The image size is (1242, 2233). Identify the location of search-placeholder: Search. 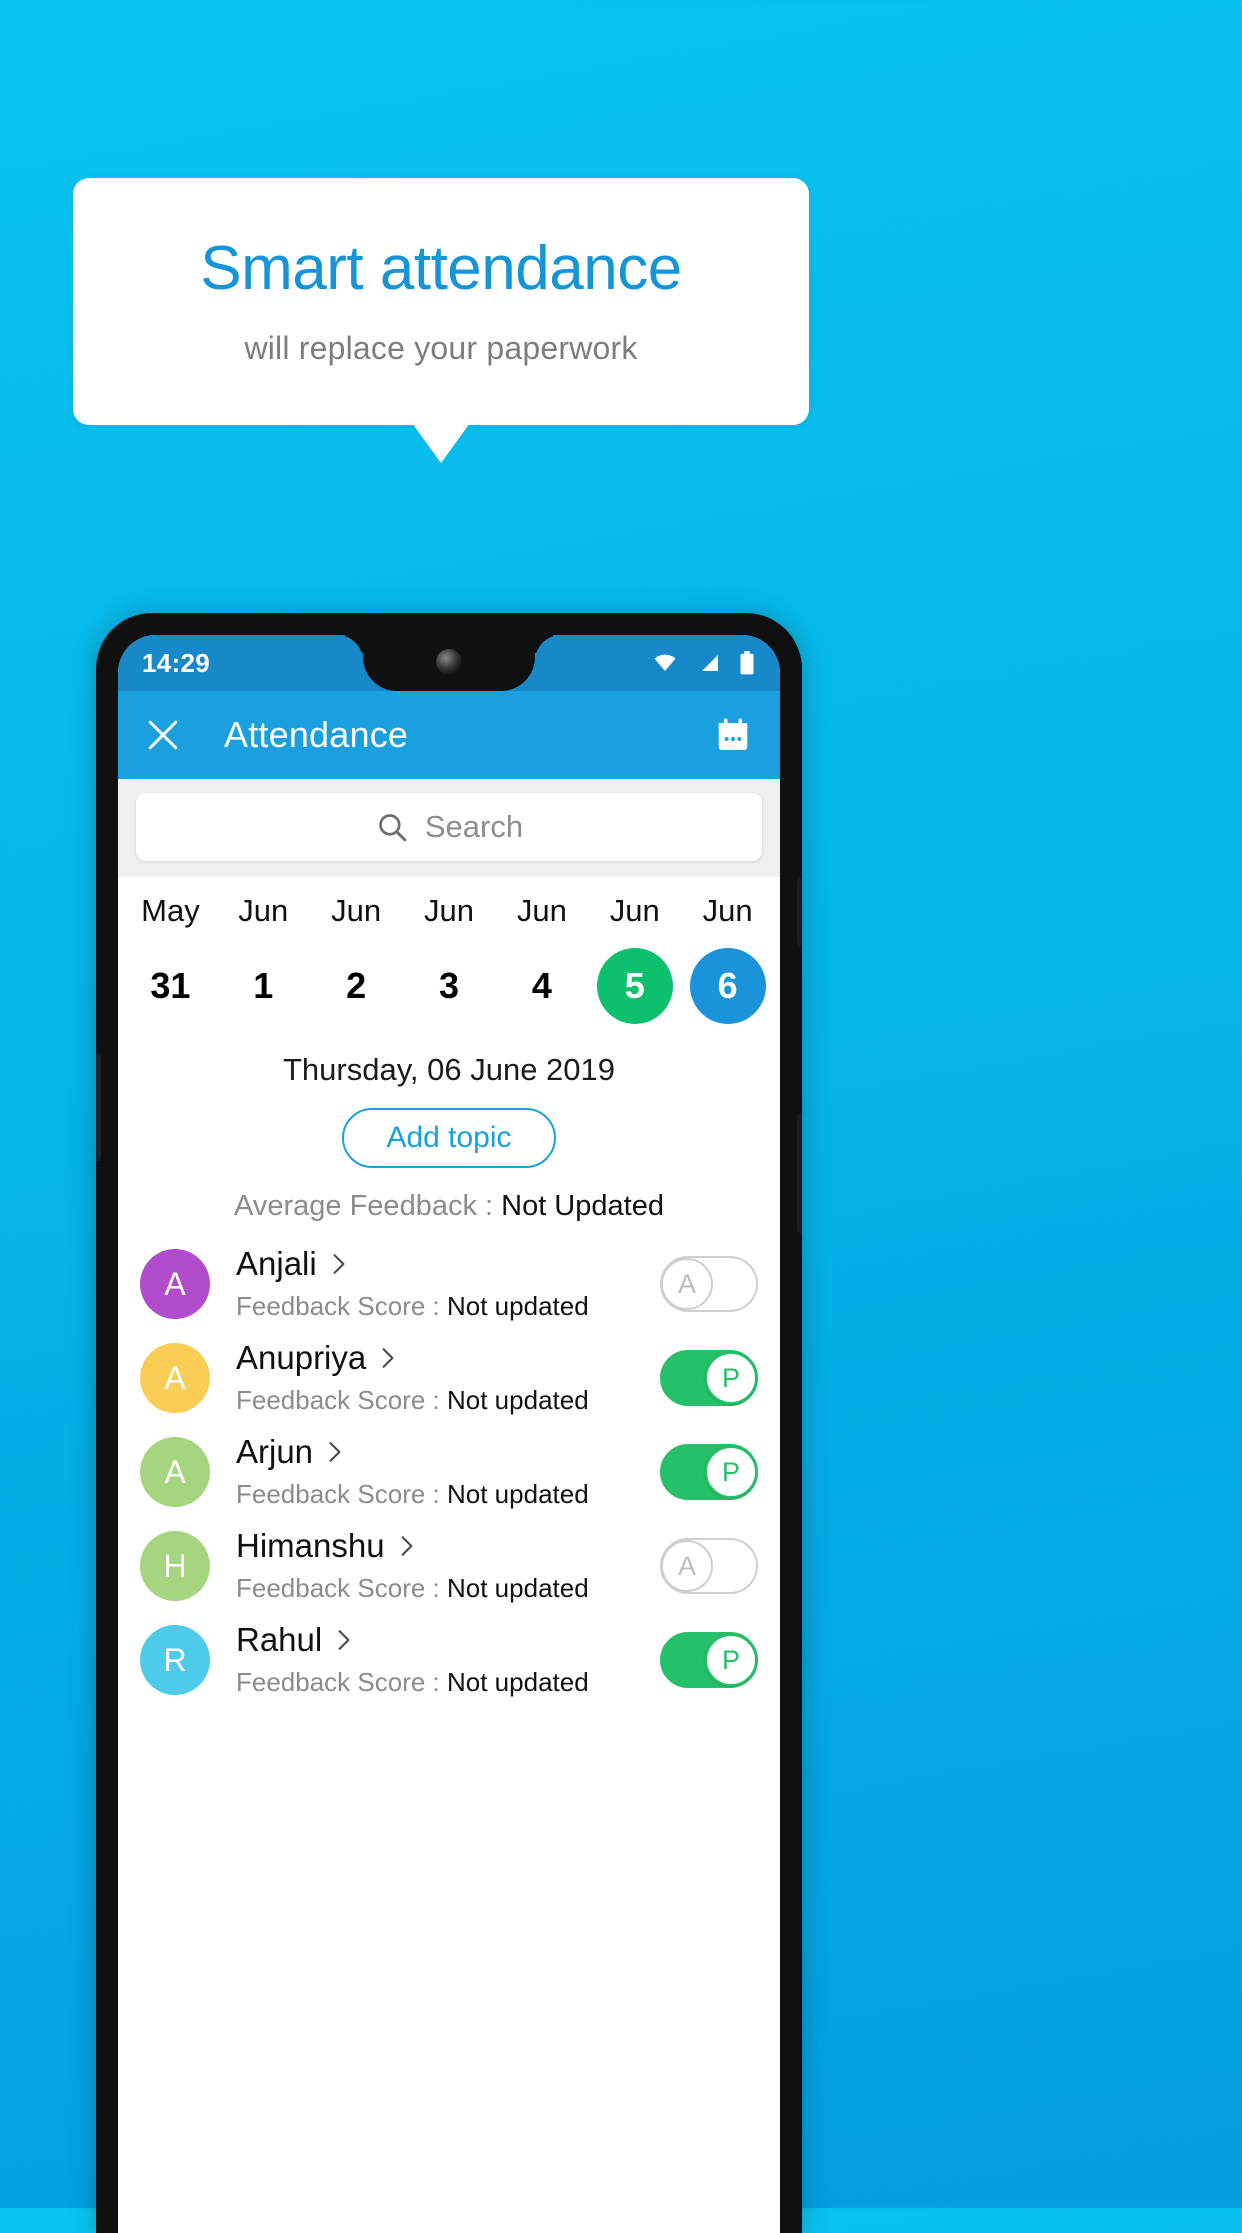
(474, 826).